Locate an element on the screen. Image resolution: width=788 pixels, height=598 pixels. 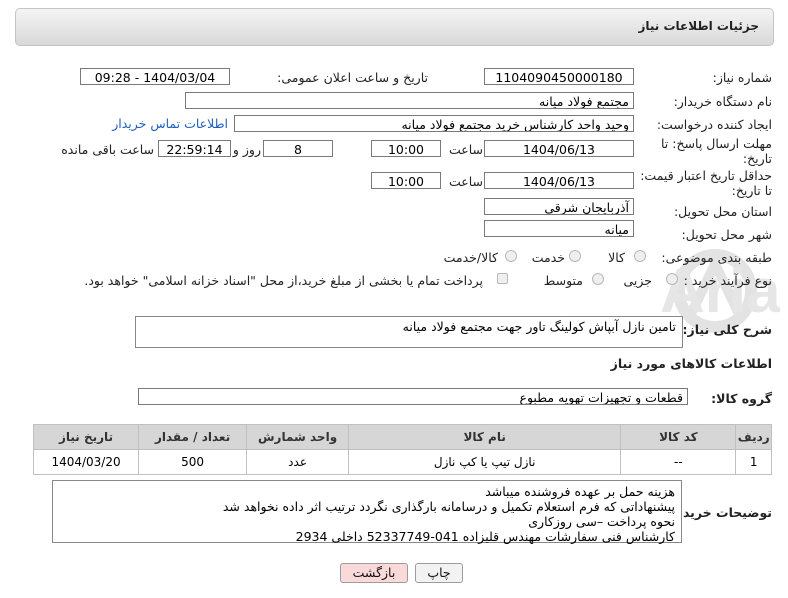
announce-datetime-field: 1404/03/04 - 09:28 is located at coordinates (155, 76).